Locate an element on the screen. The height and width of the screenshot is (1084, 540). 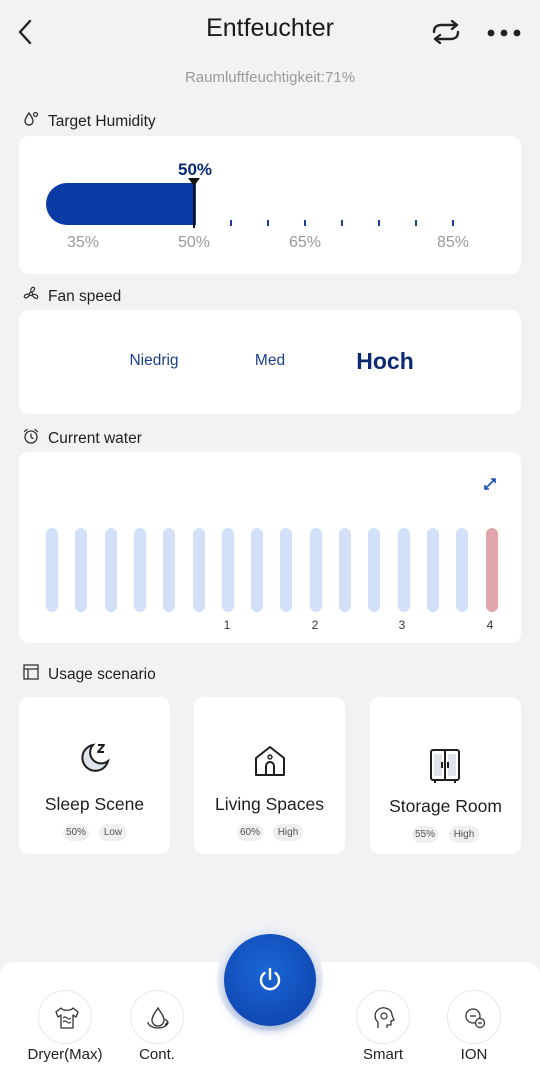
scene-name: Storage Room is located at coordinates (445, 806).